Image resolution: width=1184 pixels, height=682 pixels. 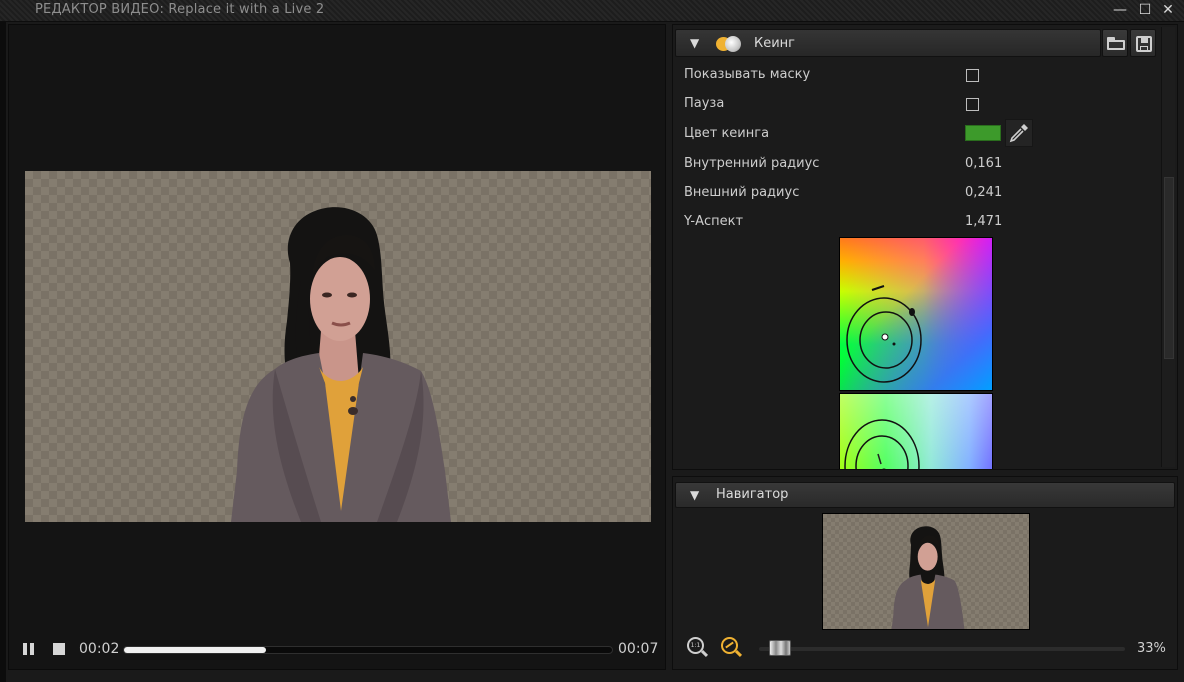 What do you see at coordinates (729, 44) in the screenshot?
I see `keying-effect-icon` at bounding box center [729, 44].